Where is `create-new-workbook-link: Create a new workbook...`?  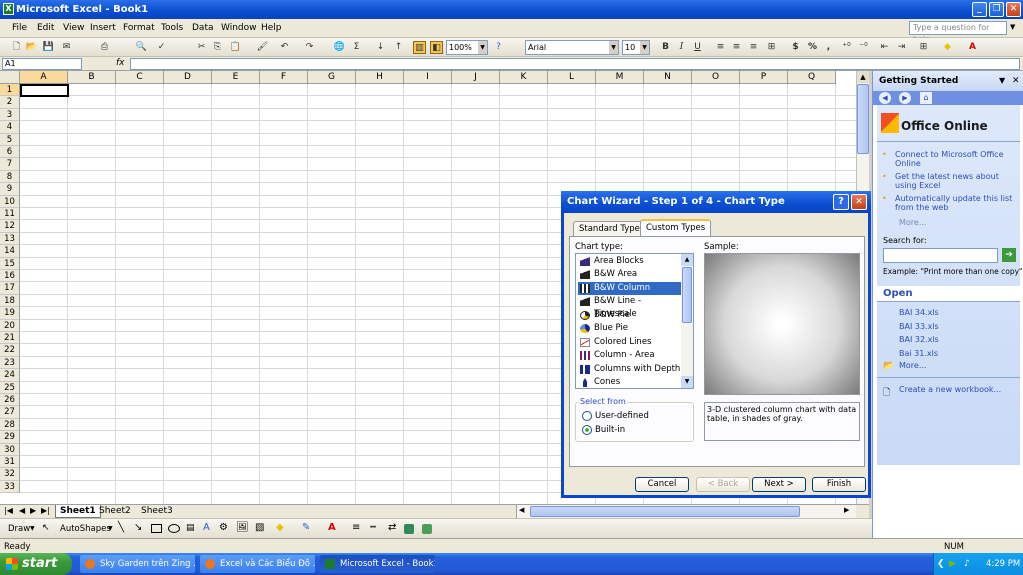 create-new-workbook-link: Create a new workbook... is located at coordinates (950, 389).